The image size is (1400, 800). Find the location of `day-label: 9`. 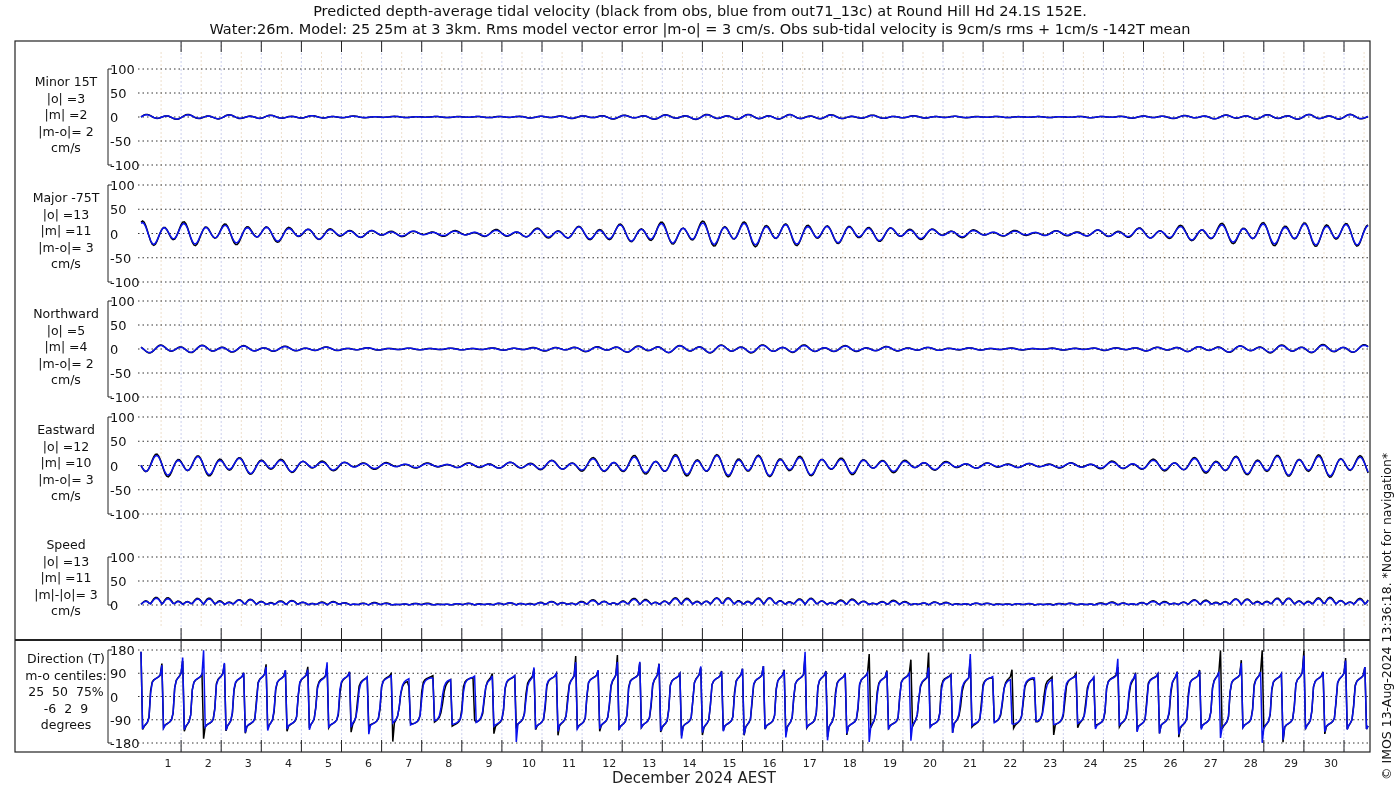

day-label: 9 is located at coordinates (489, 763).